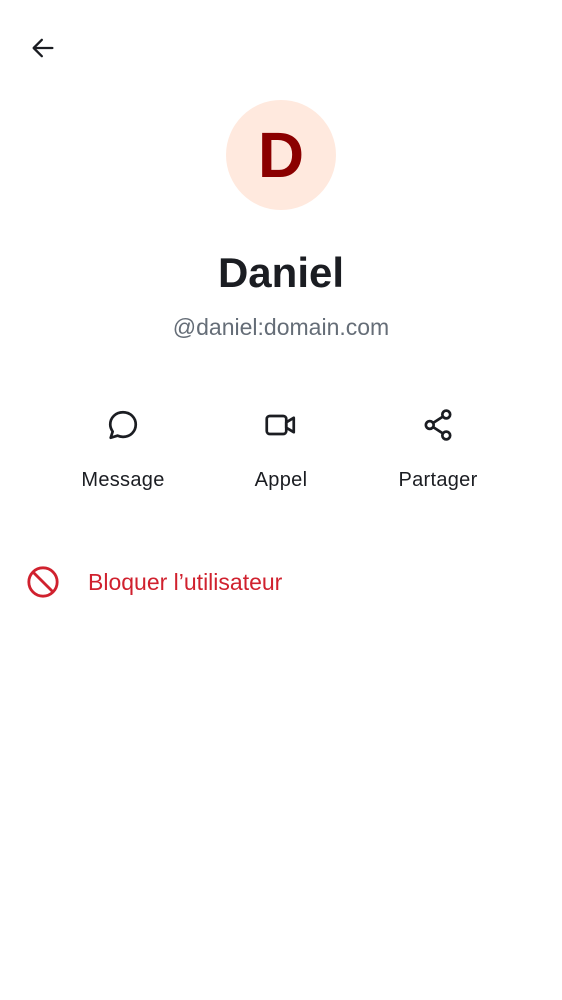 This screenshot has width=562, height=1000. Describe the element at coordinates (123, 425) in the screenshot. I see `chat-bubble-icon` at that location.